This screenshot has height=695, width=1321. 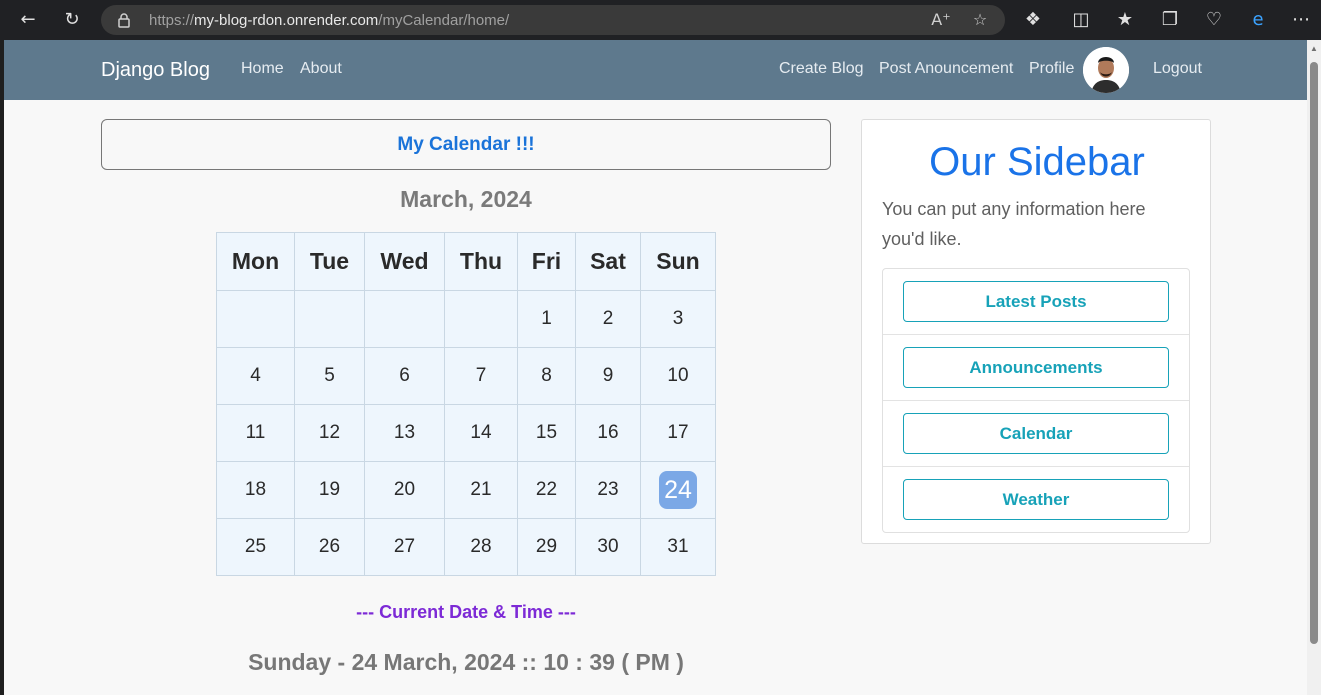 What do you see at coordinates (262, 69) in the screenshot?
I see `nav-home-link: Home` at bounding box center [262, 69].